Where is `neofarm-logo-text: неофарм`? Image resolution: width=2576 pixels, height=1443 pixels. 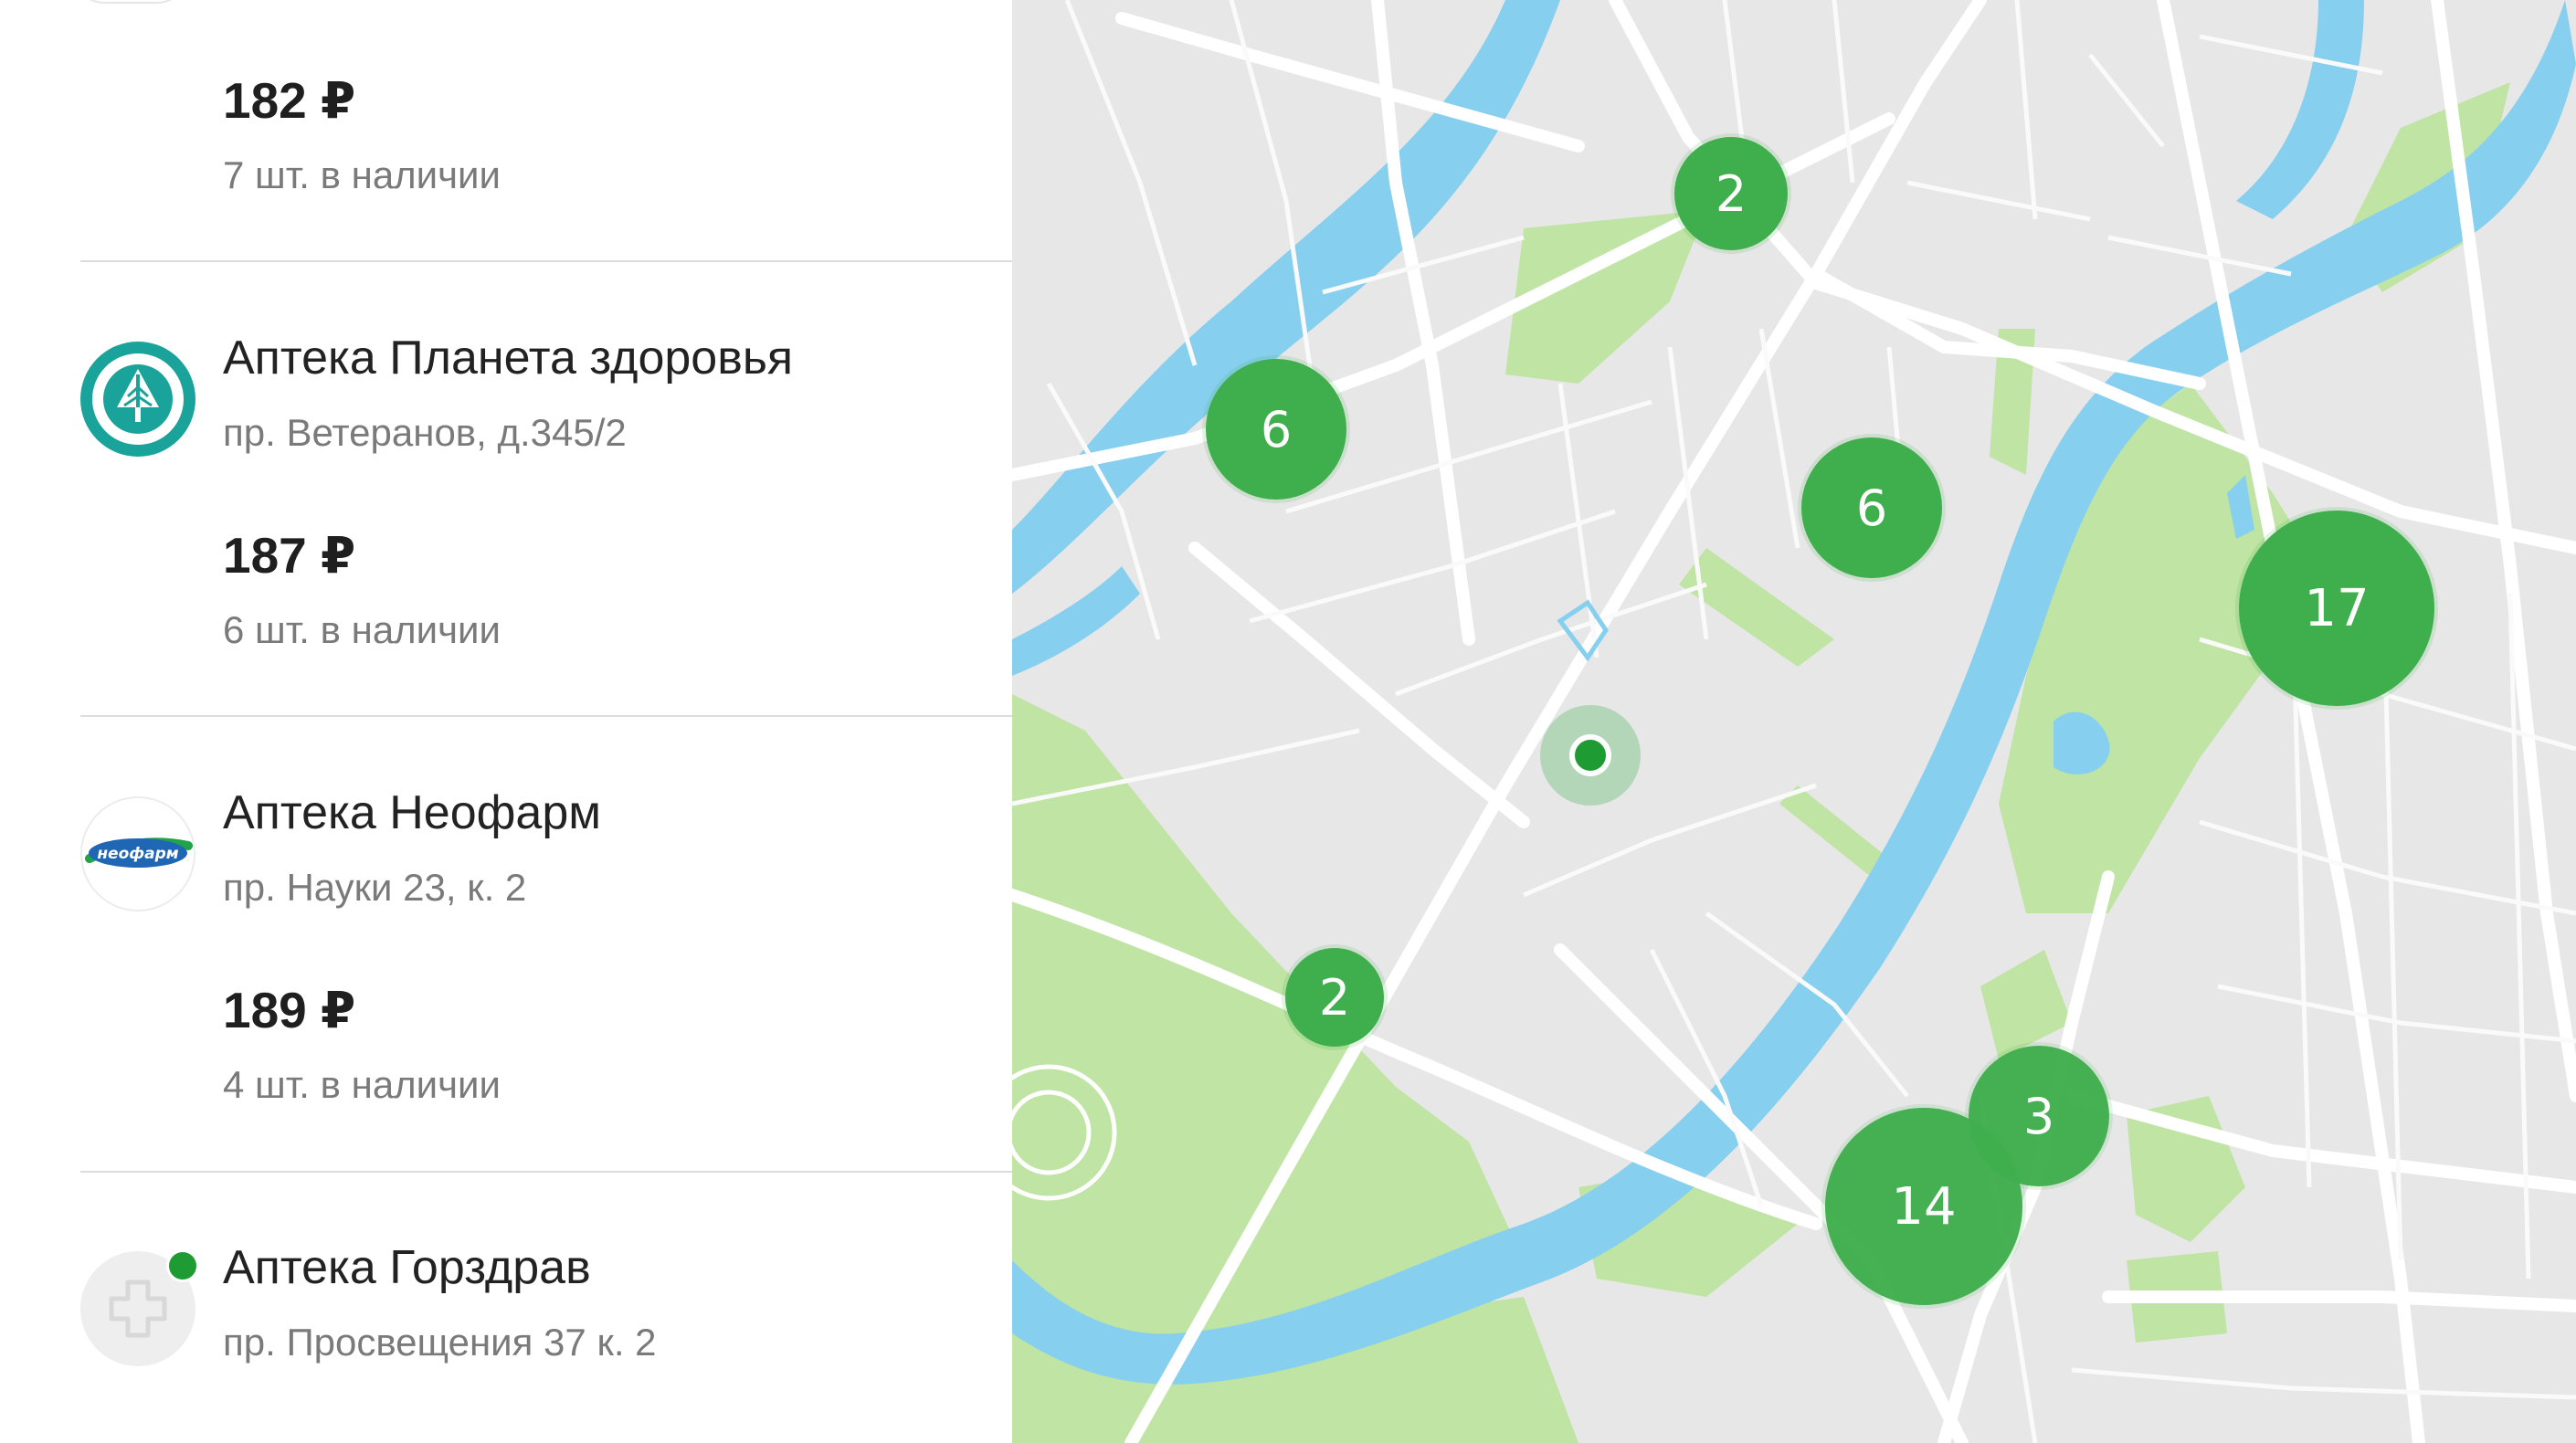 neofarm-logo-text: неофарм is located at coordinates (137, 854).